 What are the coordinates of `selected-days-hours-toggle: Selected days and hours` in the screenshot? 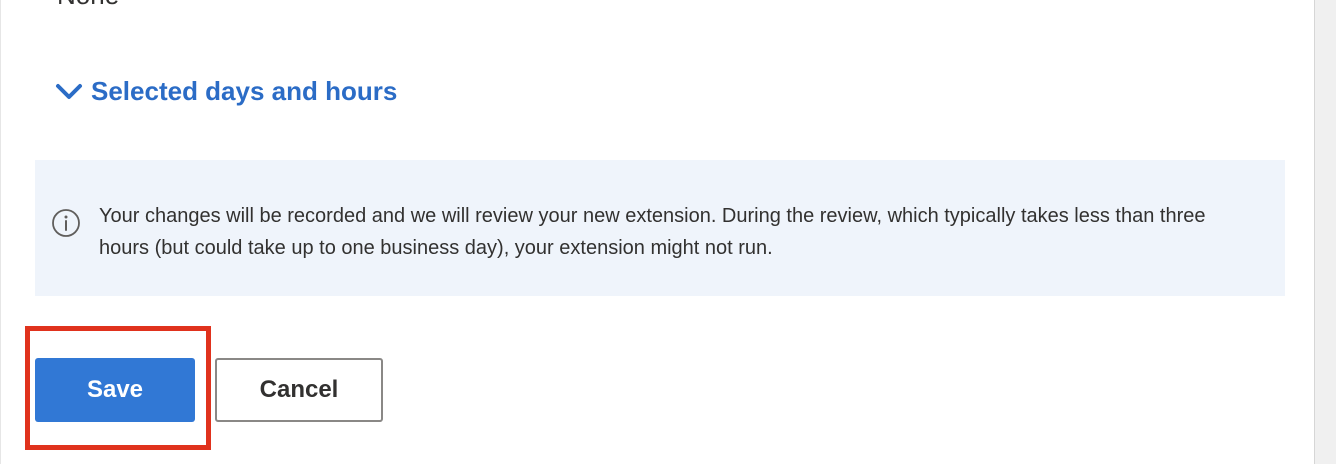 It's located at (226, 91).